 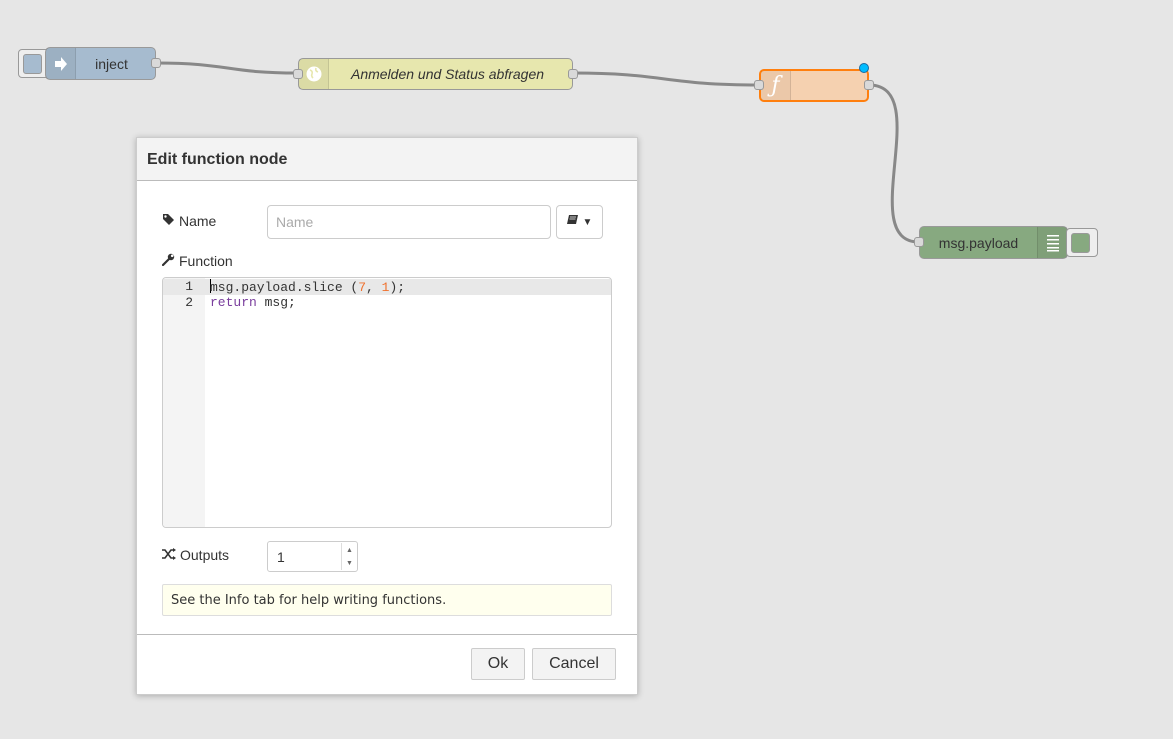 What do you see at coordinates (776, 85) in the screenshot?
I see `function-icon: ƒ` at bounding box center [776, 85].